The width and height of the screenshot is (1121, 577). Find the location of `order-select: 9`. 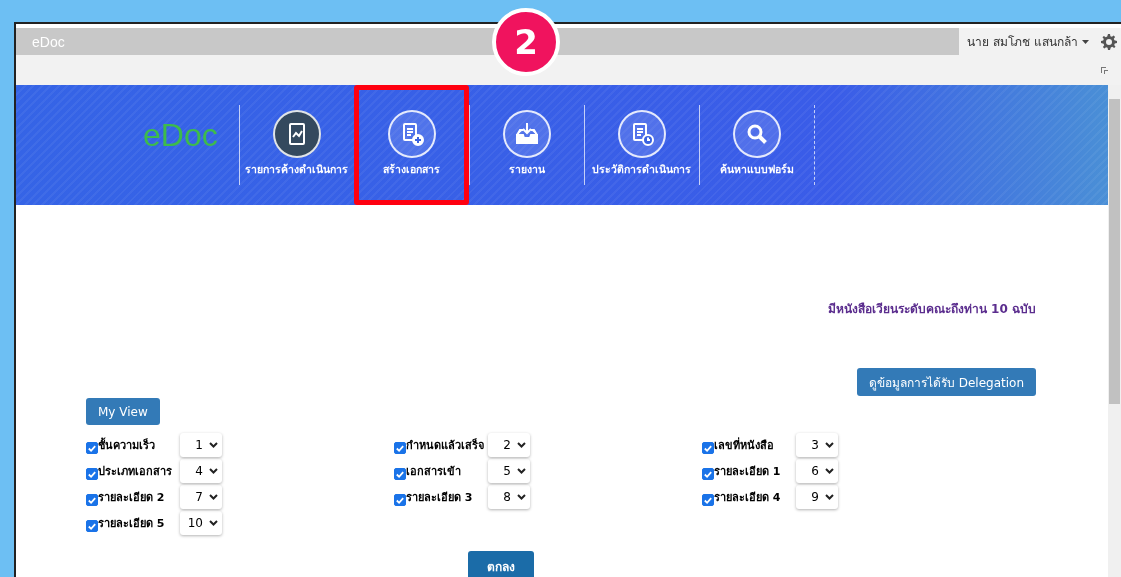

order-select: 9 is located at coordinates (817, 497).